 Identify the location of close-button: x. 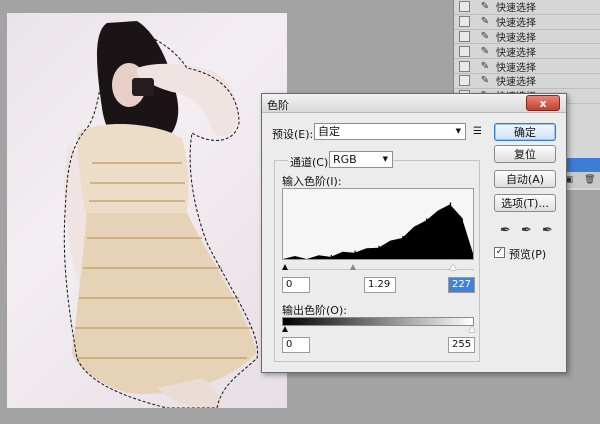
(543, 103).